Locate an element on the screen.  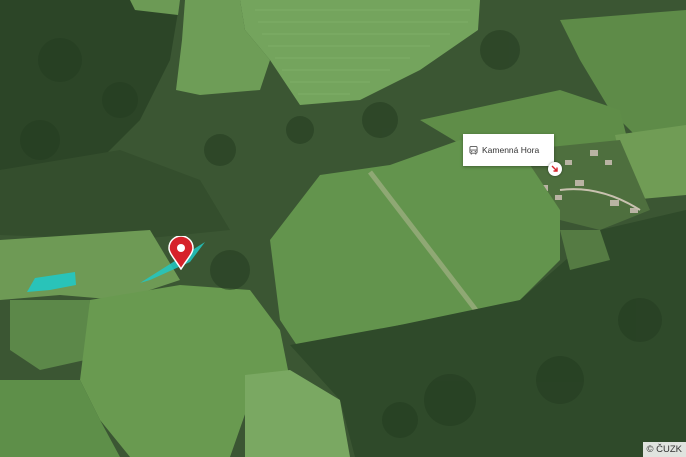
bus-stop-label: Kamenná Hora is located at coordinates (508, 150).